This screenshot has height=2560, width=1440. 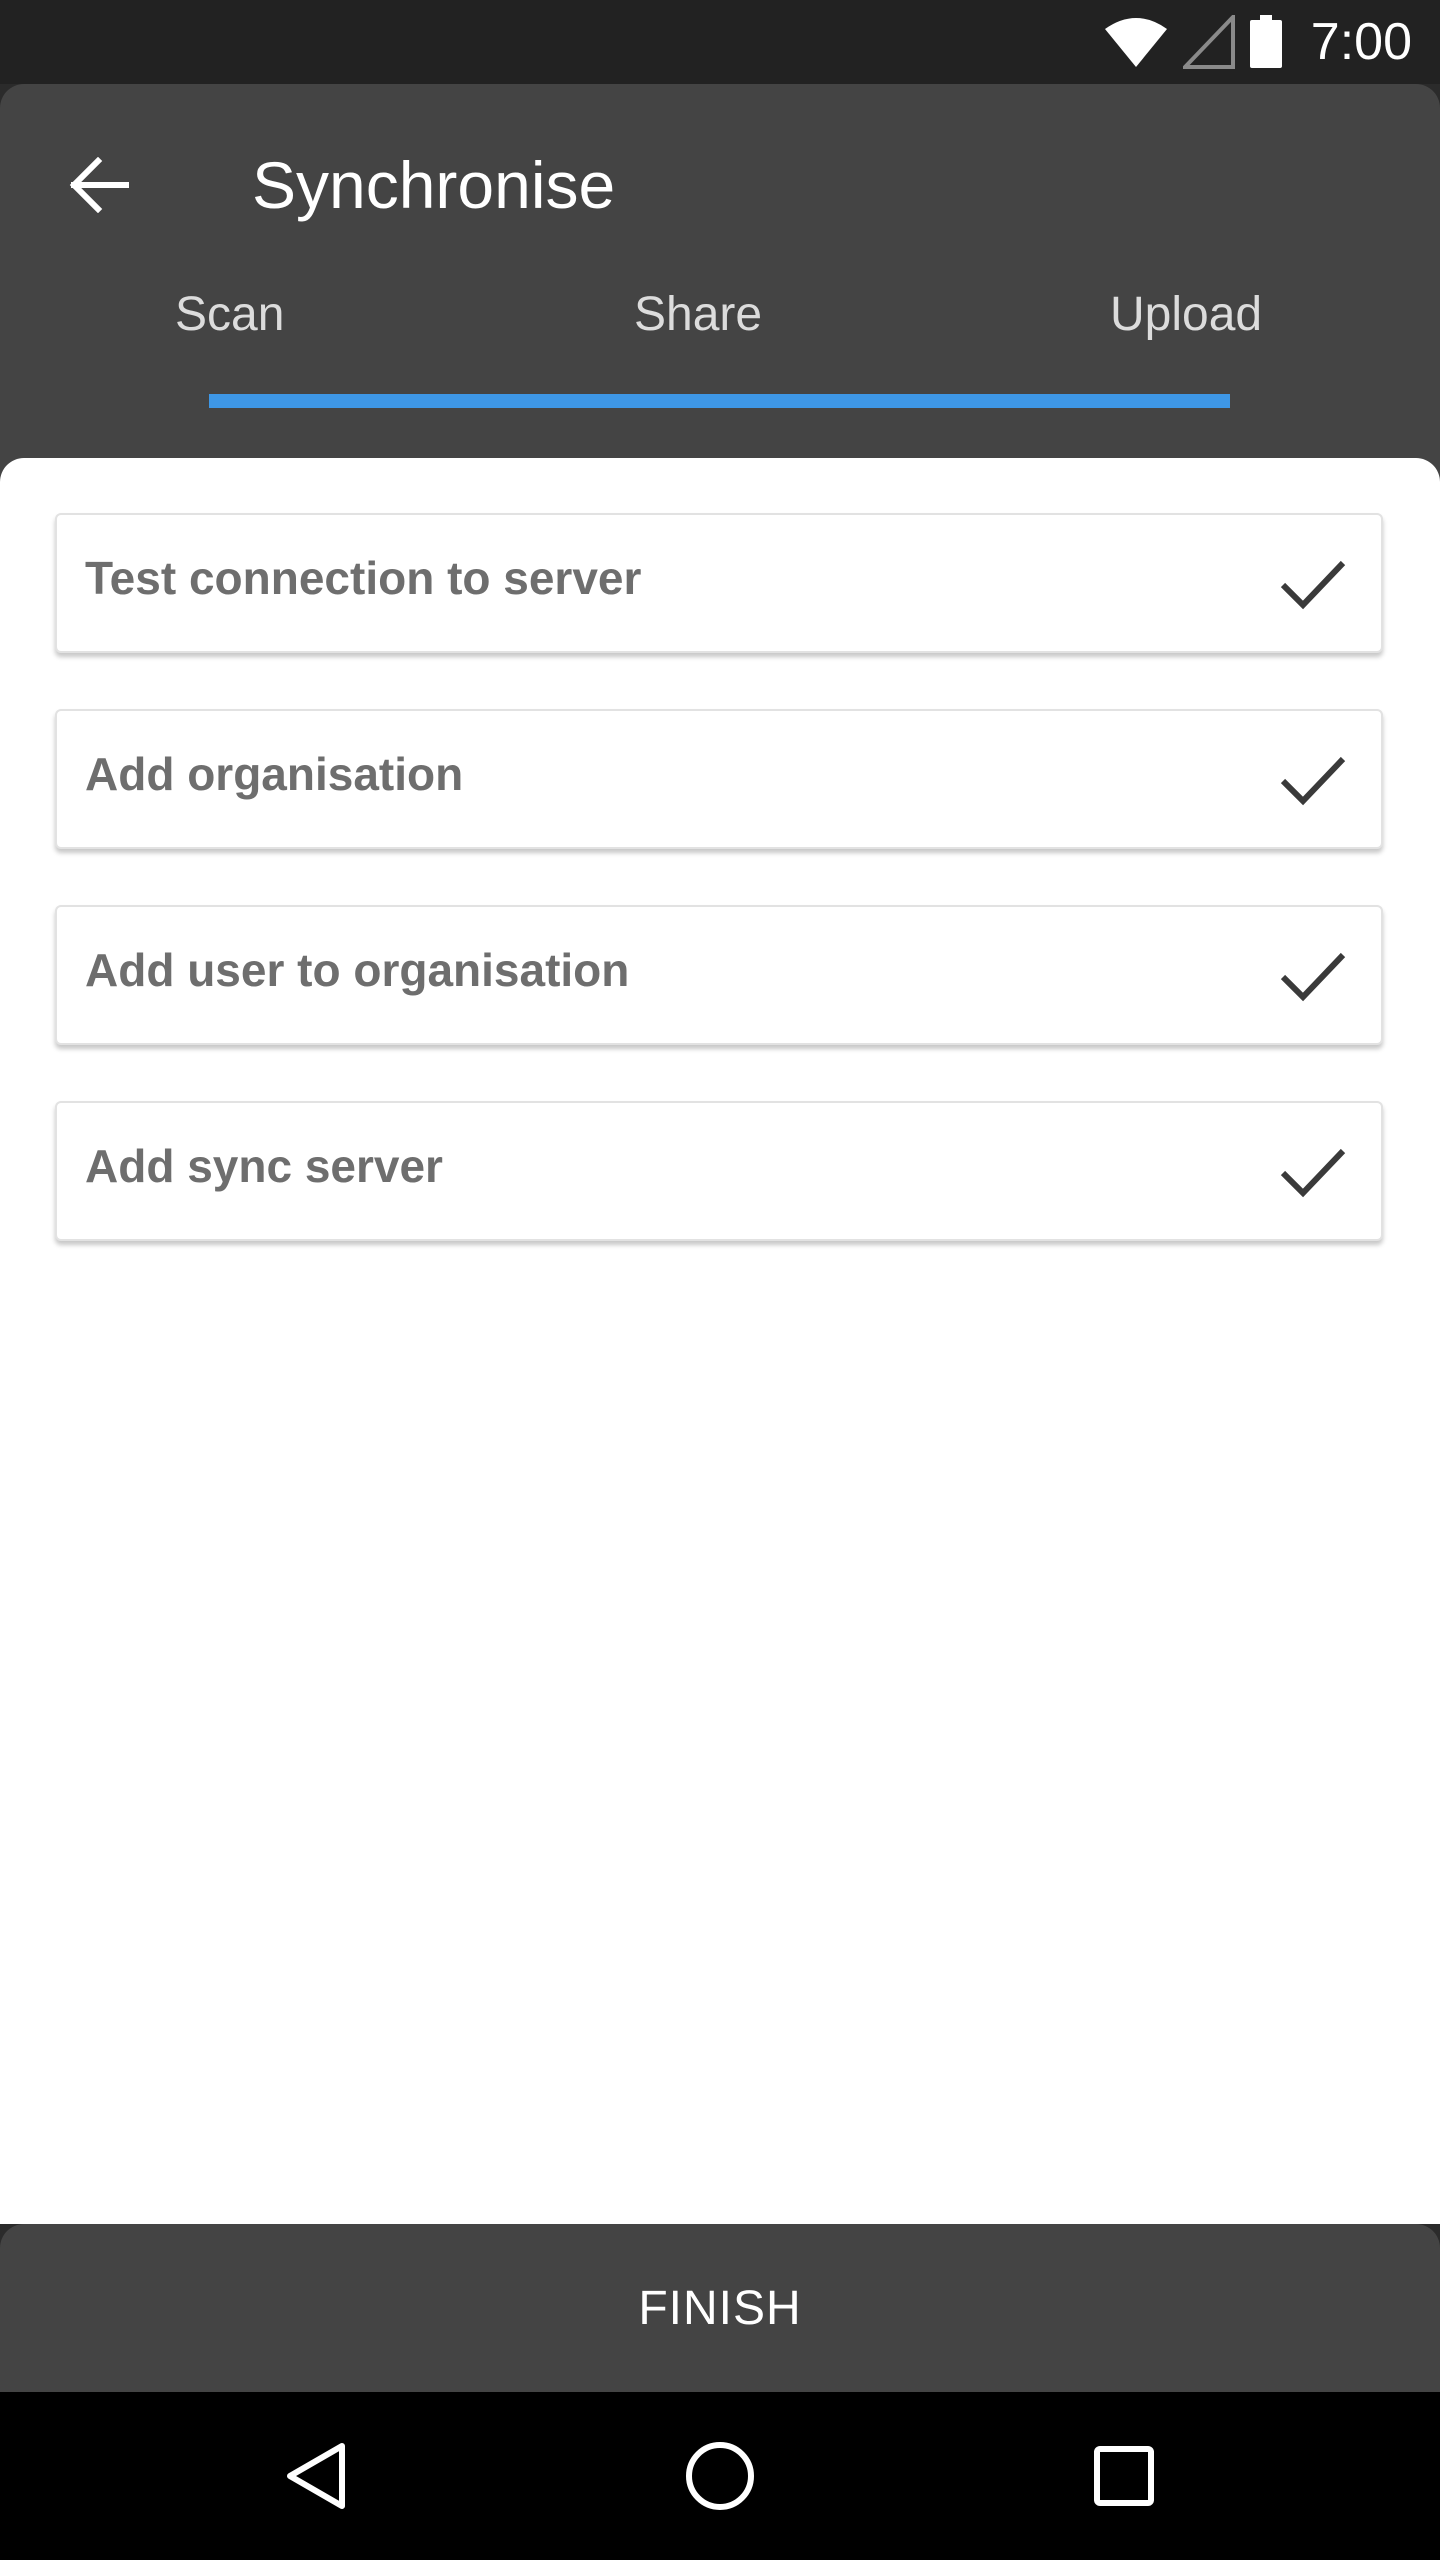 What do you see at coordinates (720, 42) in the screenshot?
I see `status-bar: 7:00` at bounding box center [720, 42].